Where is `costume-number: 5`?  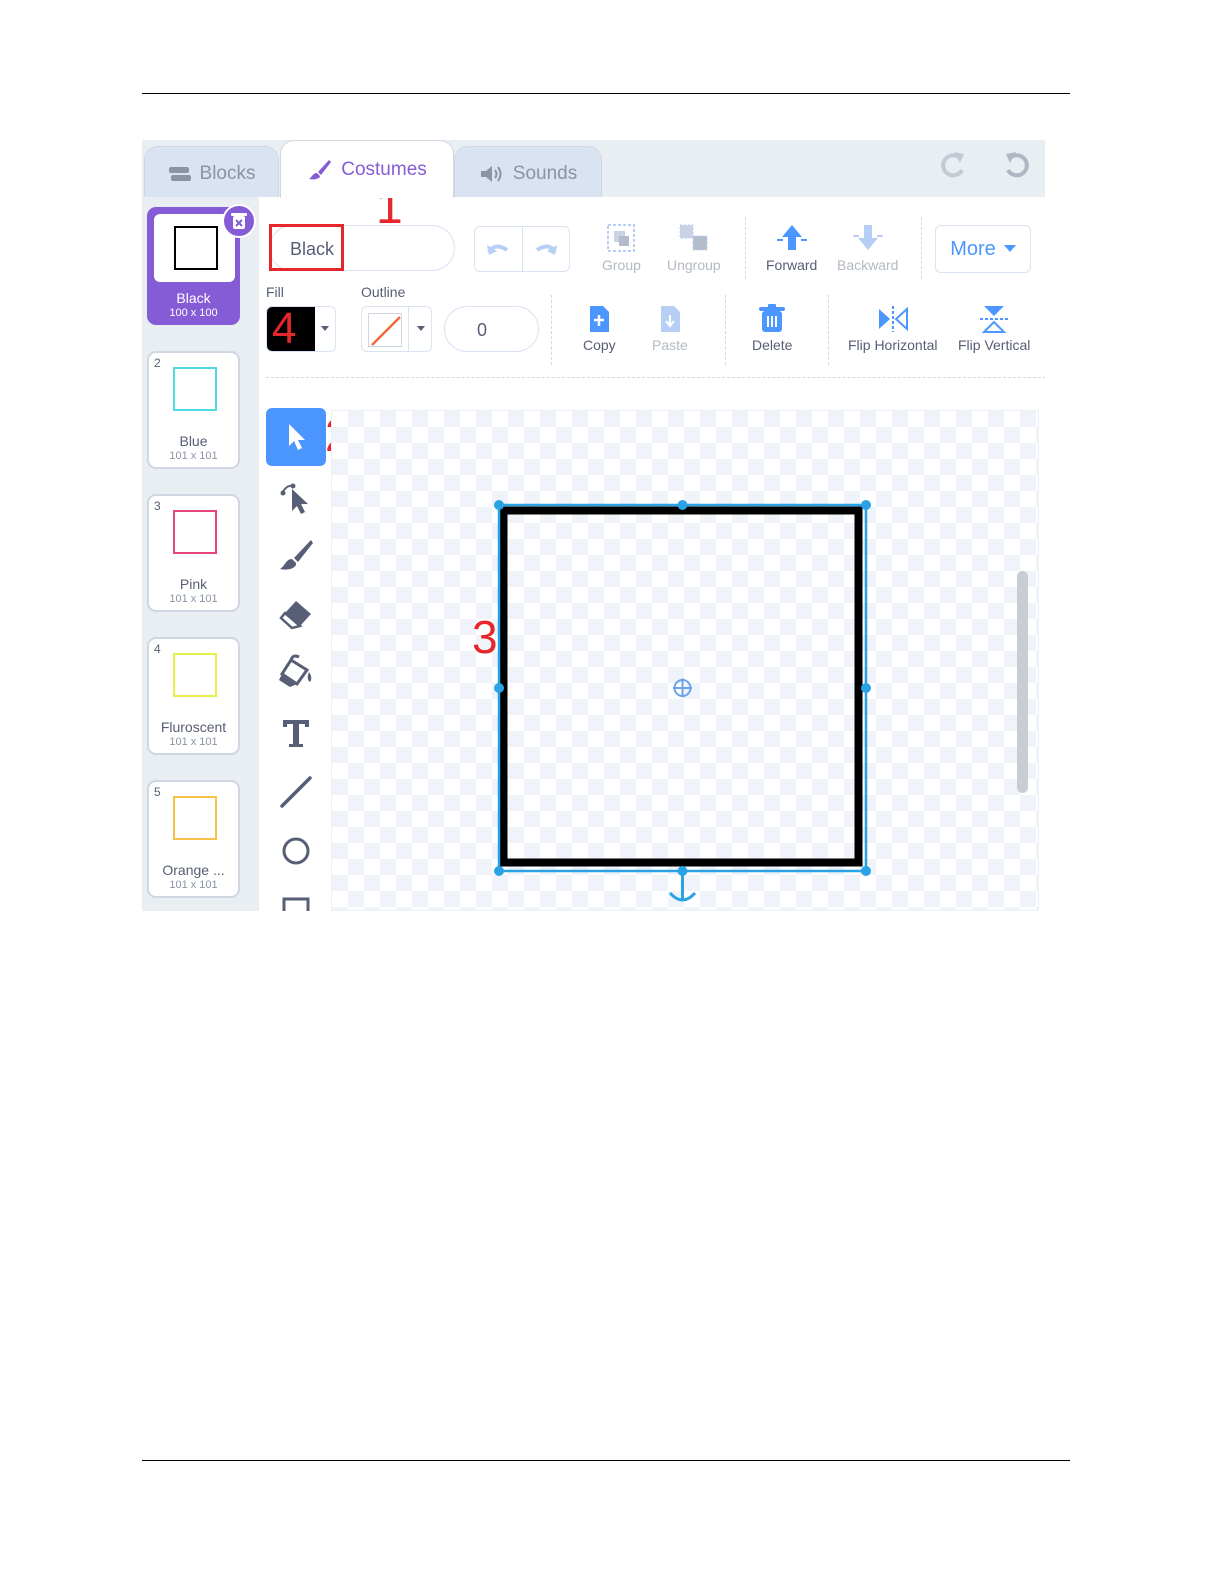 costume-number: 5 is located at coordinates (157, 792).